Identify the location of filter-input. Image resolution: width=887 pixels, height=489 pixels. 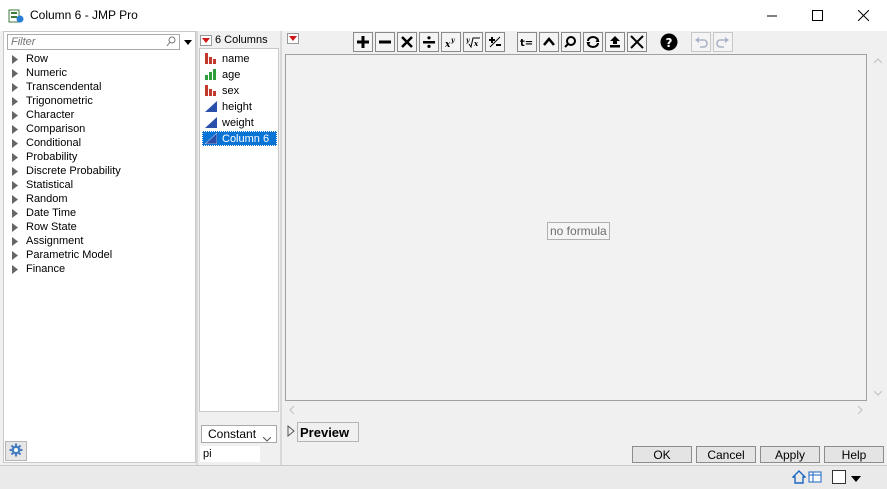
(83, 42).